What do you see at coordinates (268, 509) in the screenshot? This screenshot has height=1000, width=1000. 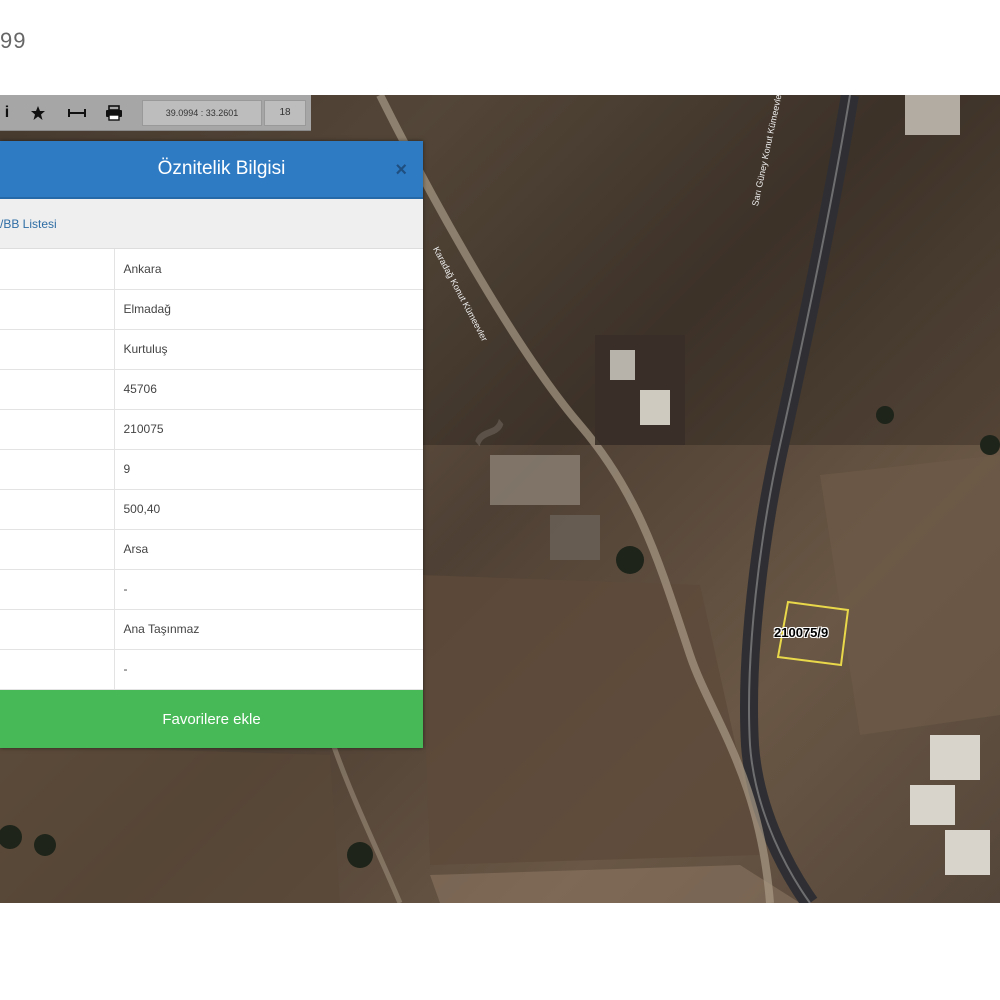 I see `attribute-value-cell: 500,40` at bounding box center [268, 509].